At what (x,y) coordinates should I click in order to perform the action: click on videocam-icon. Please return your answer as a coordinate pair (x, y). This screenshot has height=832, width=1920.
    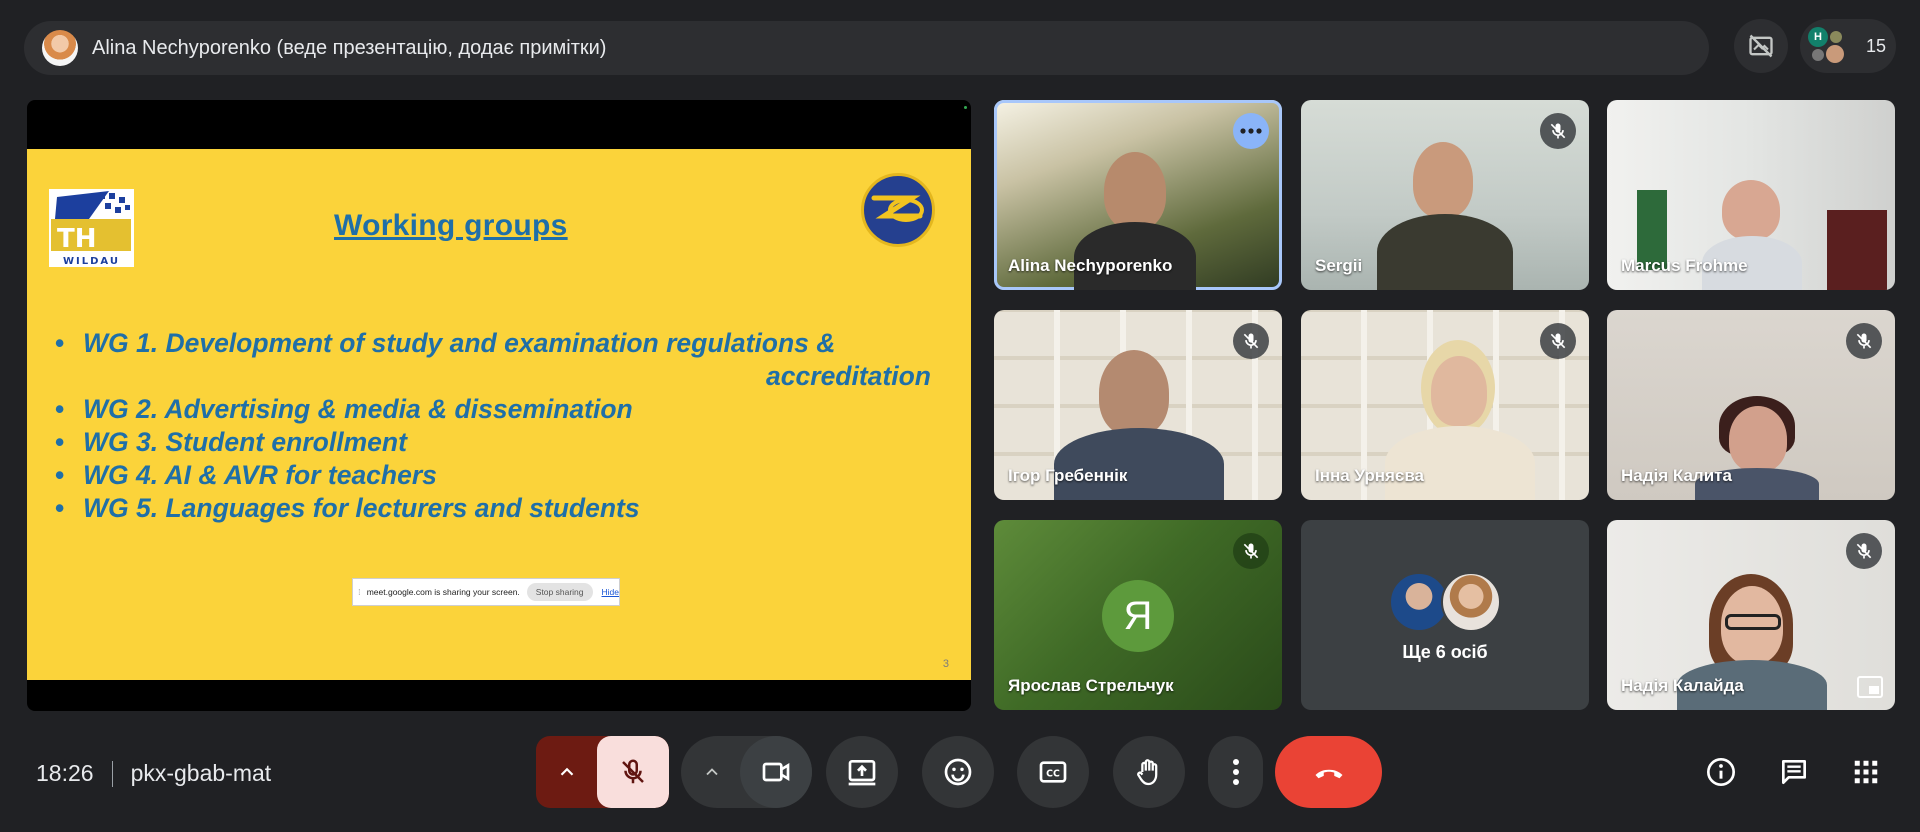
    Looking at the image, I should click on (776, 772).